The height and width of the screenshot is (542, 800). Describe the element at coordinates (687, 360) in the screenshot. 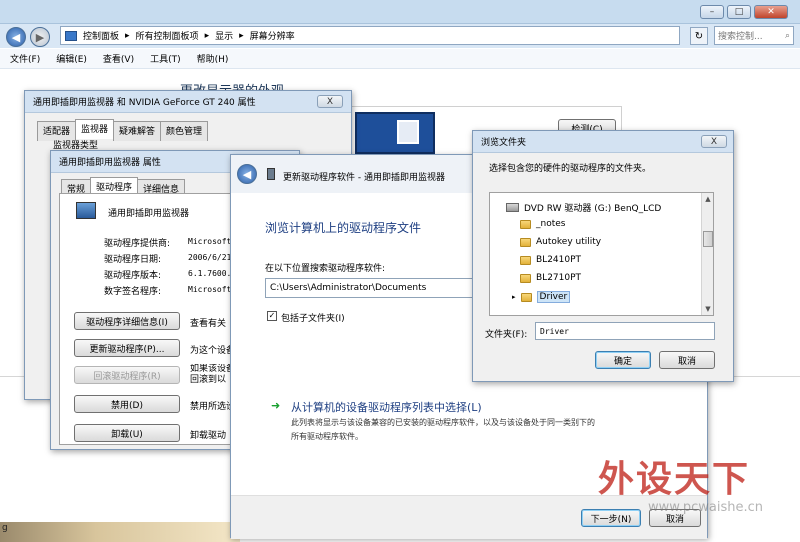

I see `cancel-button: 取消` at that location.